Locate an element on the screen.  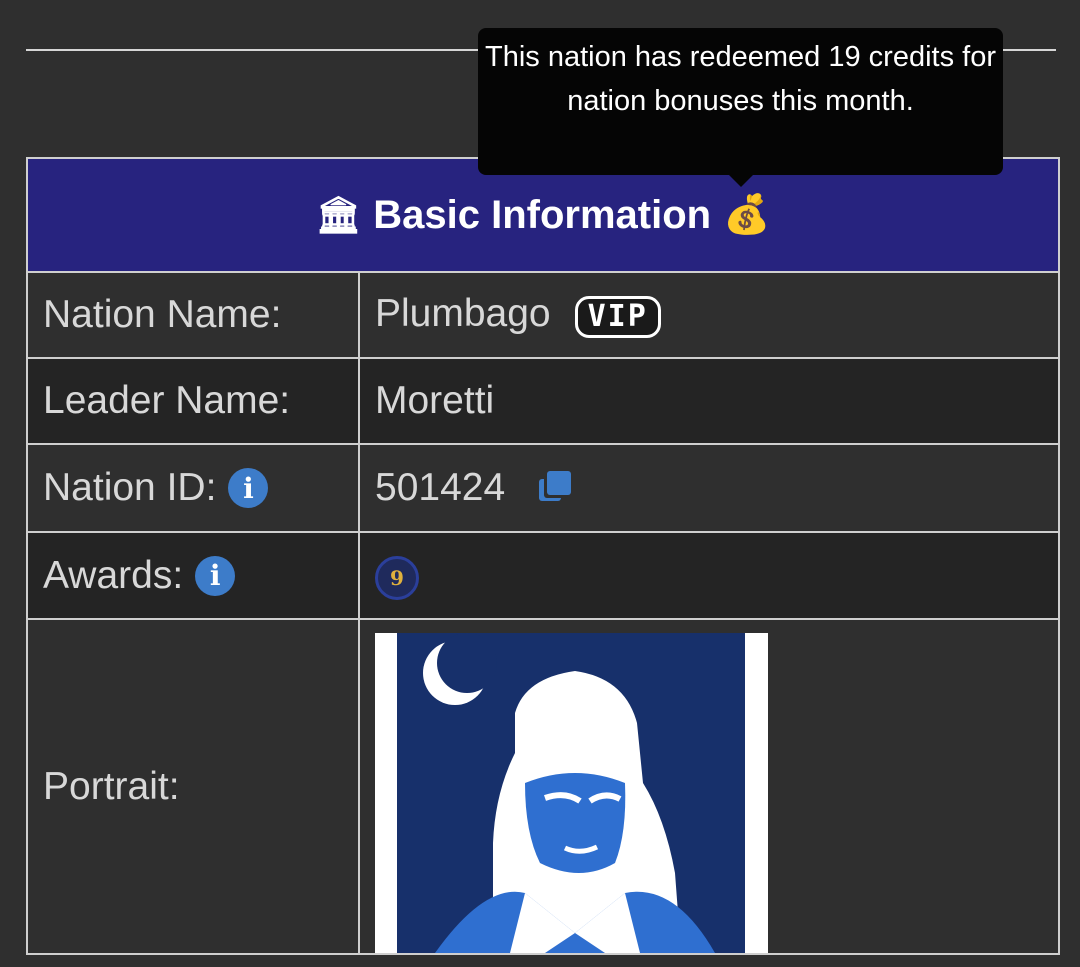
table-row-nation-name: Nation Name: Plumbago VIP is located at coordinates (543, 315).